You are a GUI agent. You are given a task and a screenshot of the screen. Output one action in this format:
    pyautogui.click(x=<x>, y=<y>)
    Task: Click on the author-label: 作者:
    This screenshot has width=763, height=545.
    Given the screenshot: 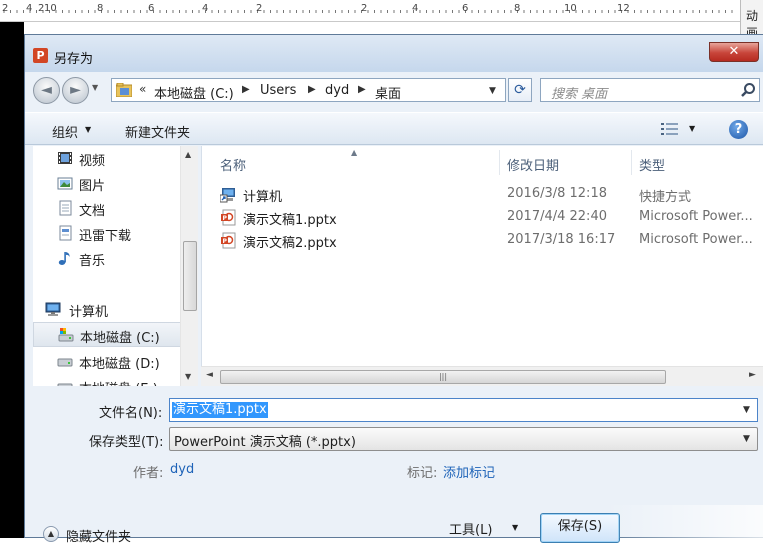 What is the action you would take?
    pyautogui.click(x=148, y=473)
    